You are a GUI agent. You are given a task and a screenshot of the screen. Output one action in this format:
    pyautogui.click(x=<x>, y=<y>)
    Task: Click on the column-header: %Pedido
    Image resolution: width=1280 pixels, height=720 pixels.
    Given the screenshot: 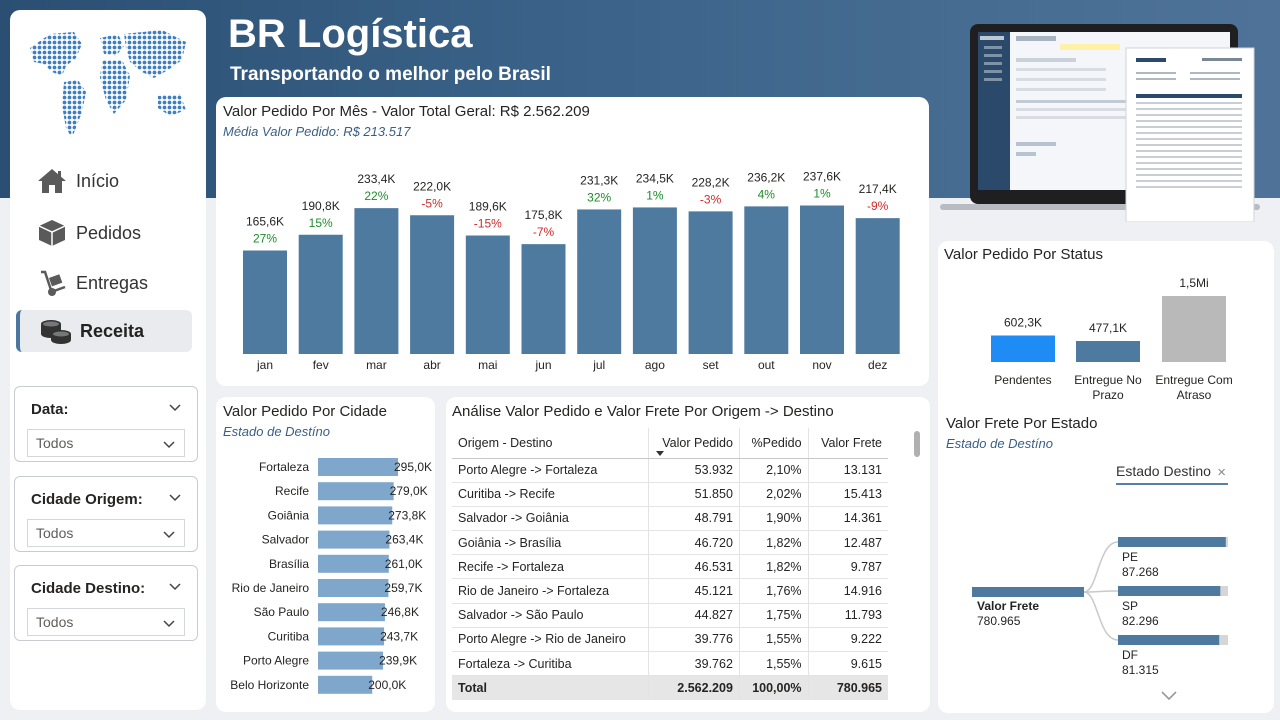 What is the action you would take?
    pyautogui.click(x=773, y=443)
    